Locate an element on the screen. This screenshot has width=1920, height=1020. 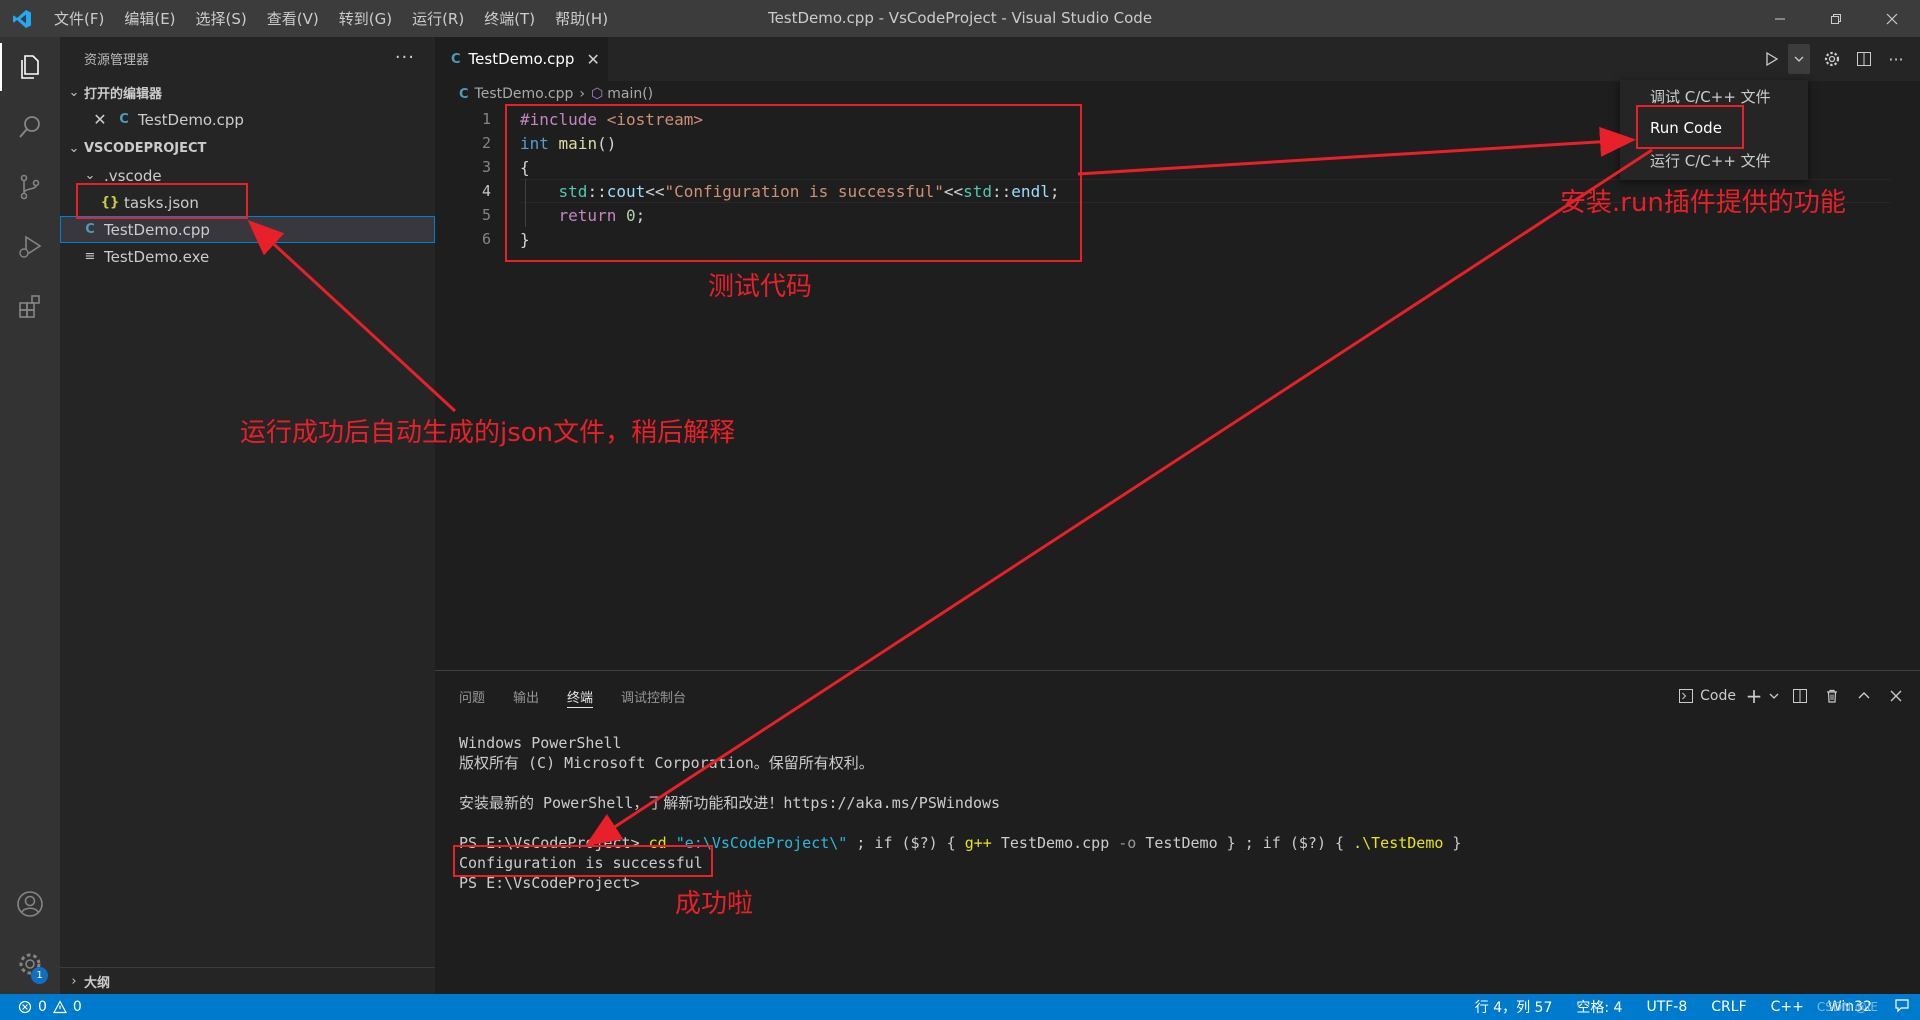
menu-help: 帮助(H) is located at coordinates (581, 18).